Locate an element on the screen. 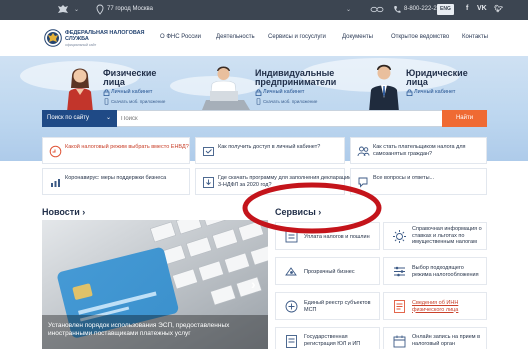 Image resolution: width=528 pixels, height=349 pixels. service-msp-registry: Единый реестр субъектов МСП is located at coordinates (327, 306).